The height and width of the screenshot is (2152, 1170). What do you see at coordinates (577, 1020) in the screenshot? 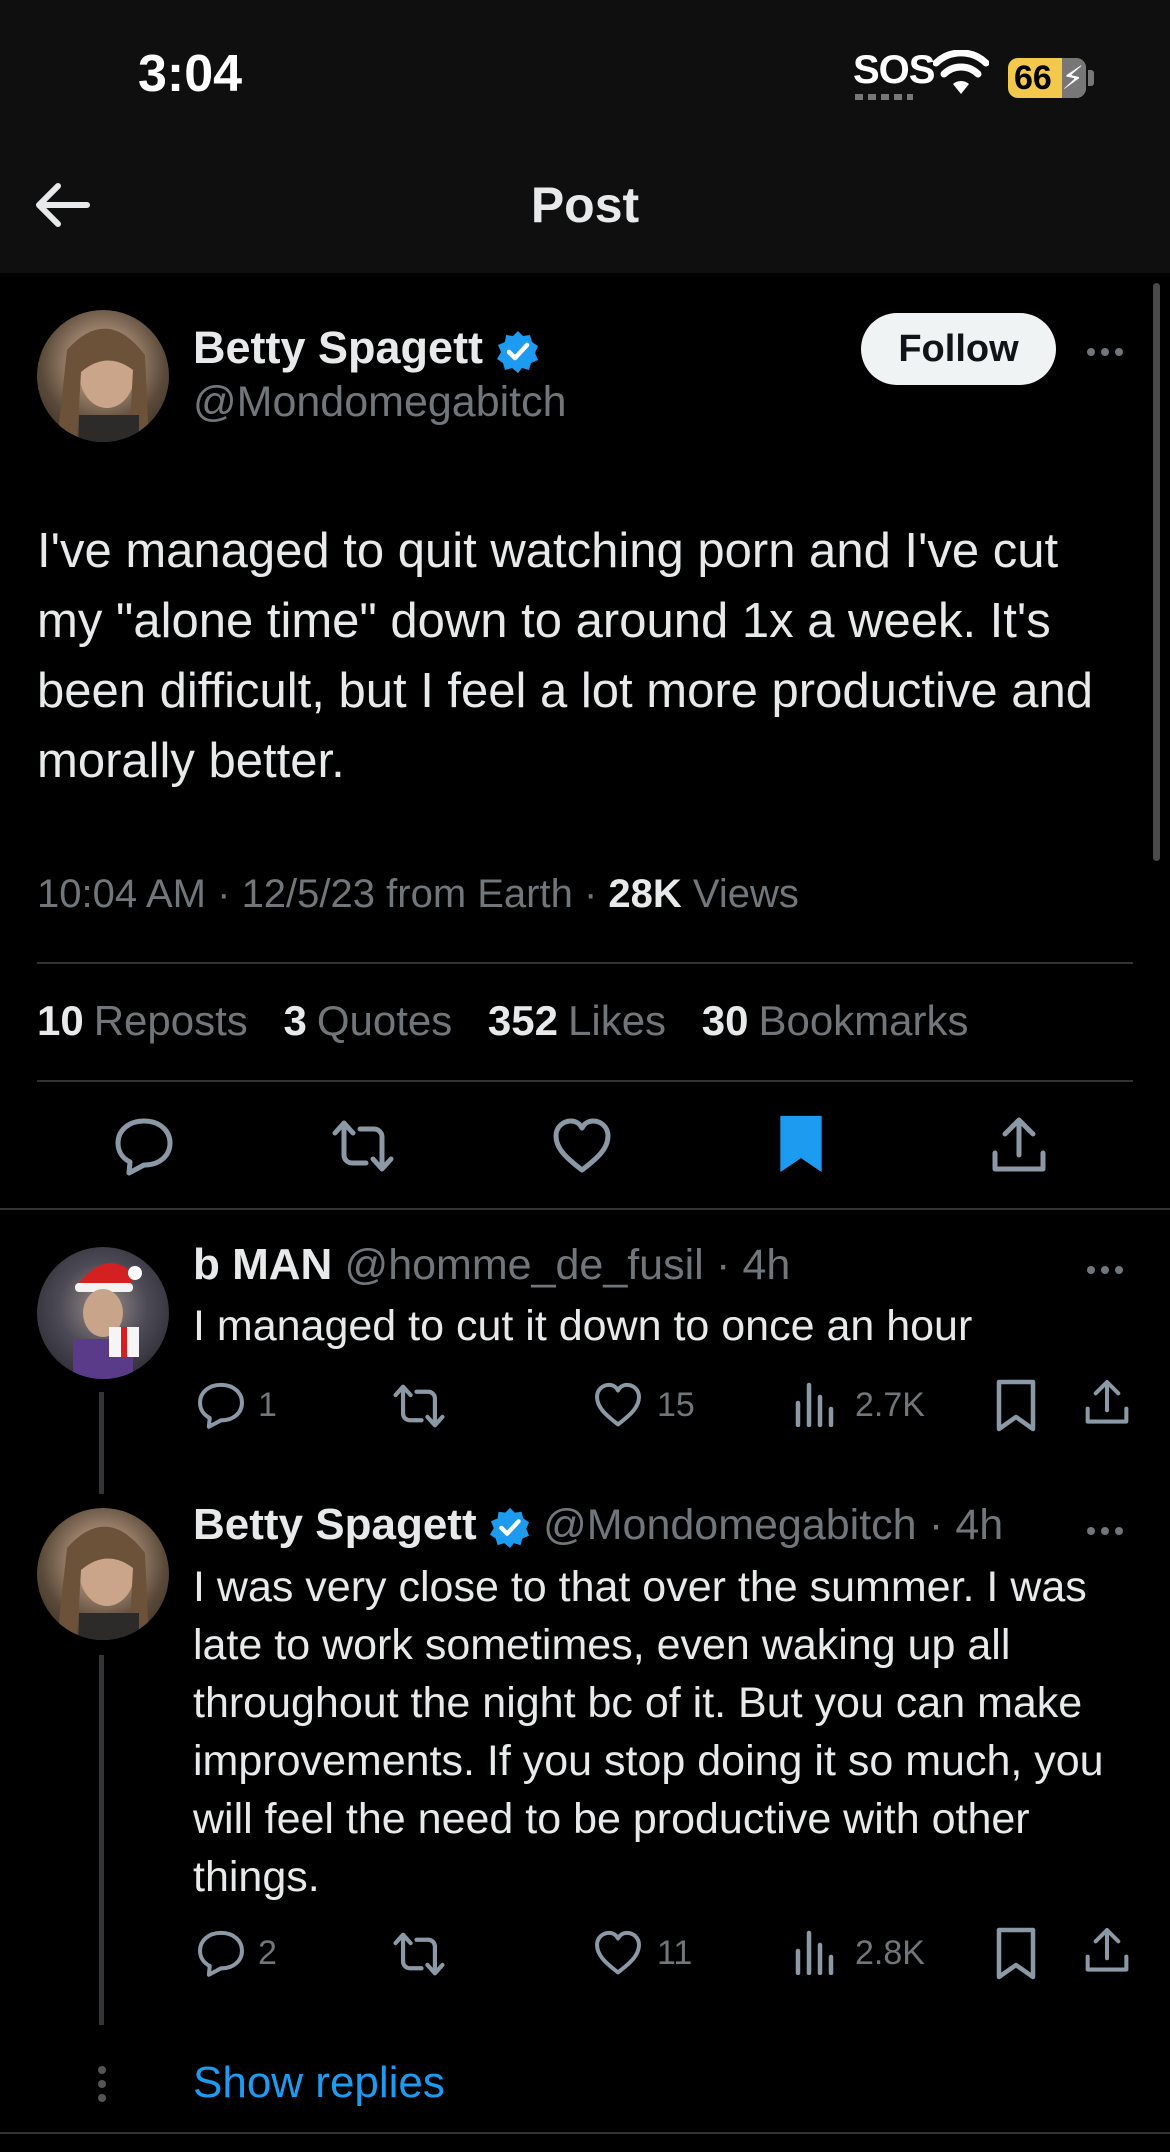
I see `likes-stat: 352 Likes` at bounding box center [577, 1020].